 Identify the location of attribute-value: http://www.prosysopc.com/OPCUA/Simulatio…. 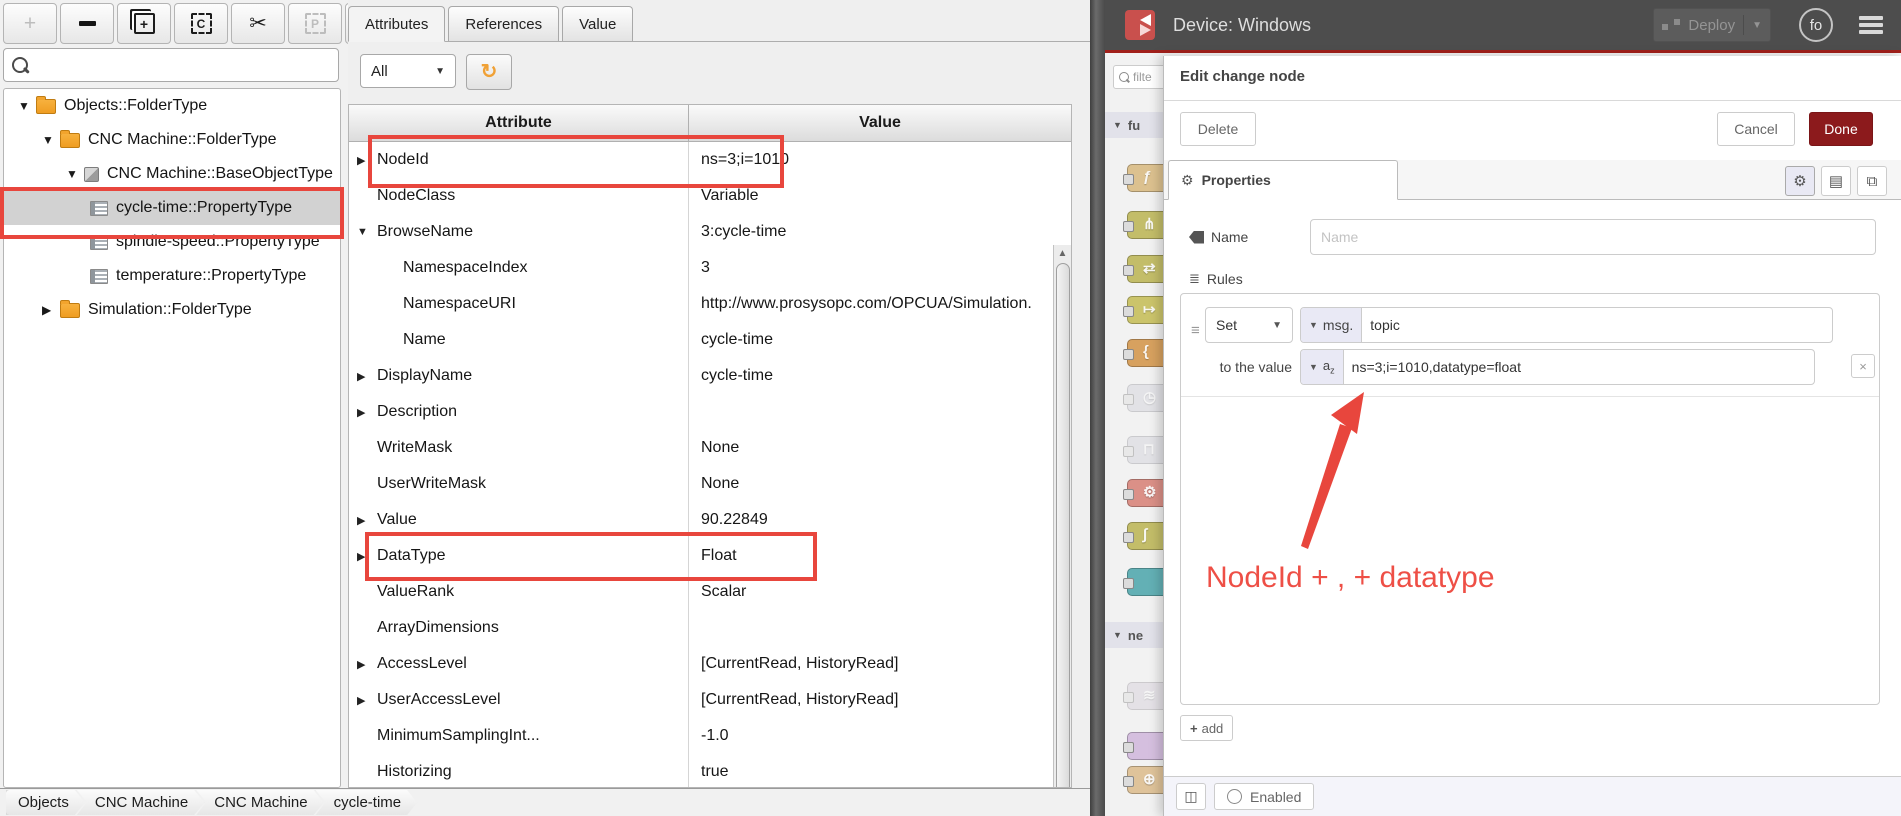
(866, 303).